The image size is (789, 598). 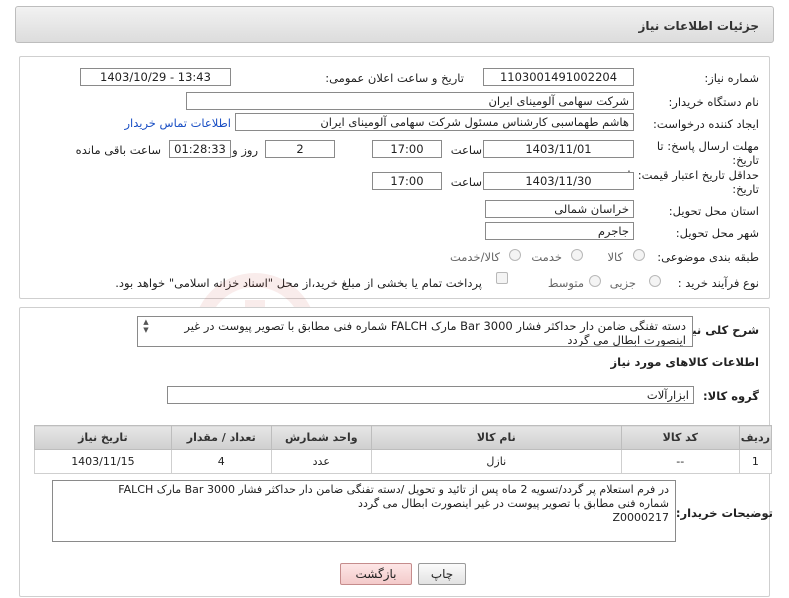 What do you see at coordinates (300, 149) in the screenshot?
I see `days-remaining-field: 2` at bounding box center [300, 149].